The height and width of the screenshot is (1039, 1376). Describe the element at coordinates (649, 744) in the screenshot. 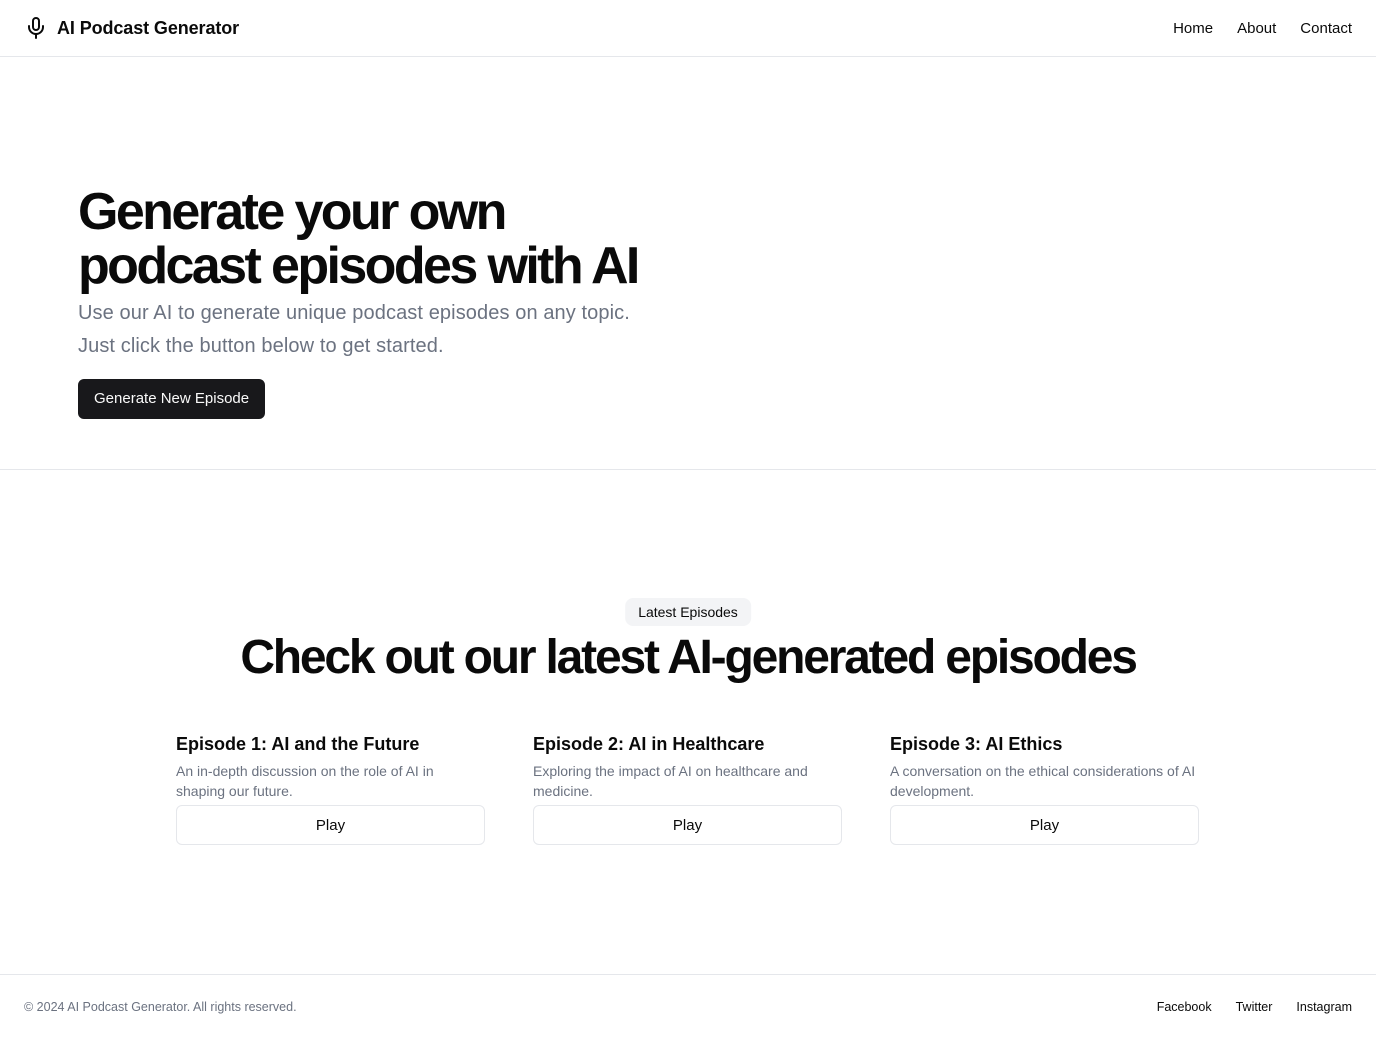

I see `episode-title: Episode 2: AI in Healthcare` at that location.